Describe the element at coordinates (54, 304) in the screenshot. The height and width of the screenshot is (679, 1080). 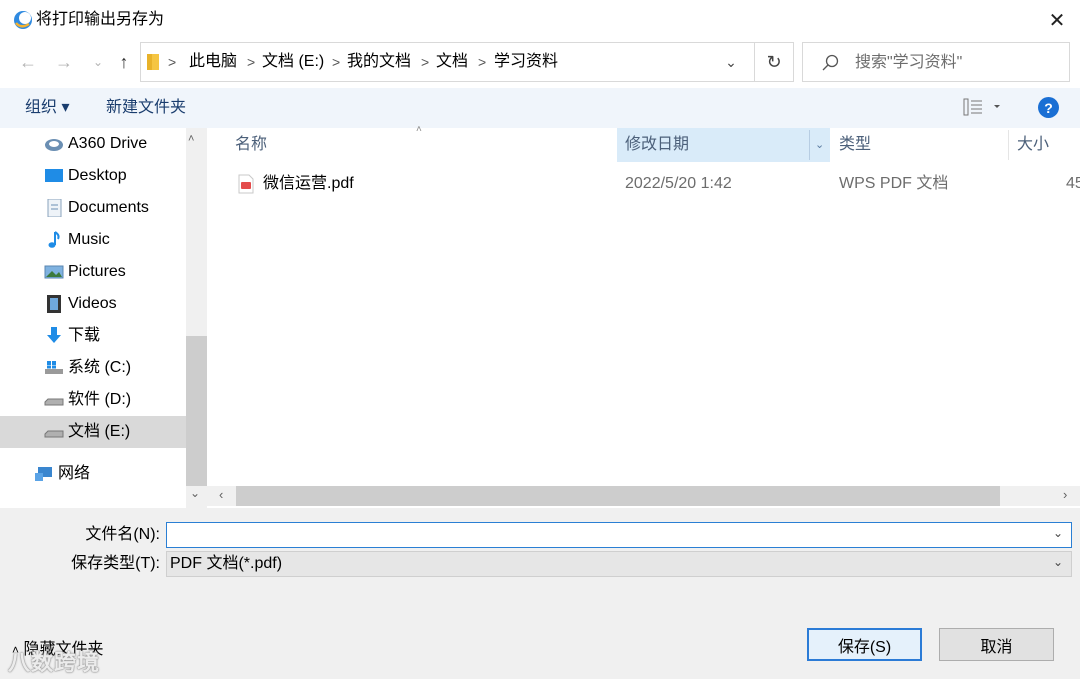
I see `videos-icon` at that location.